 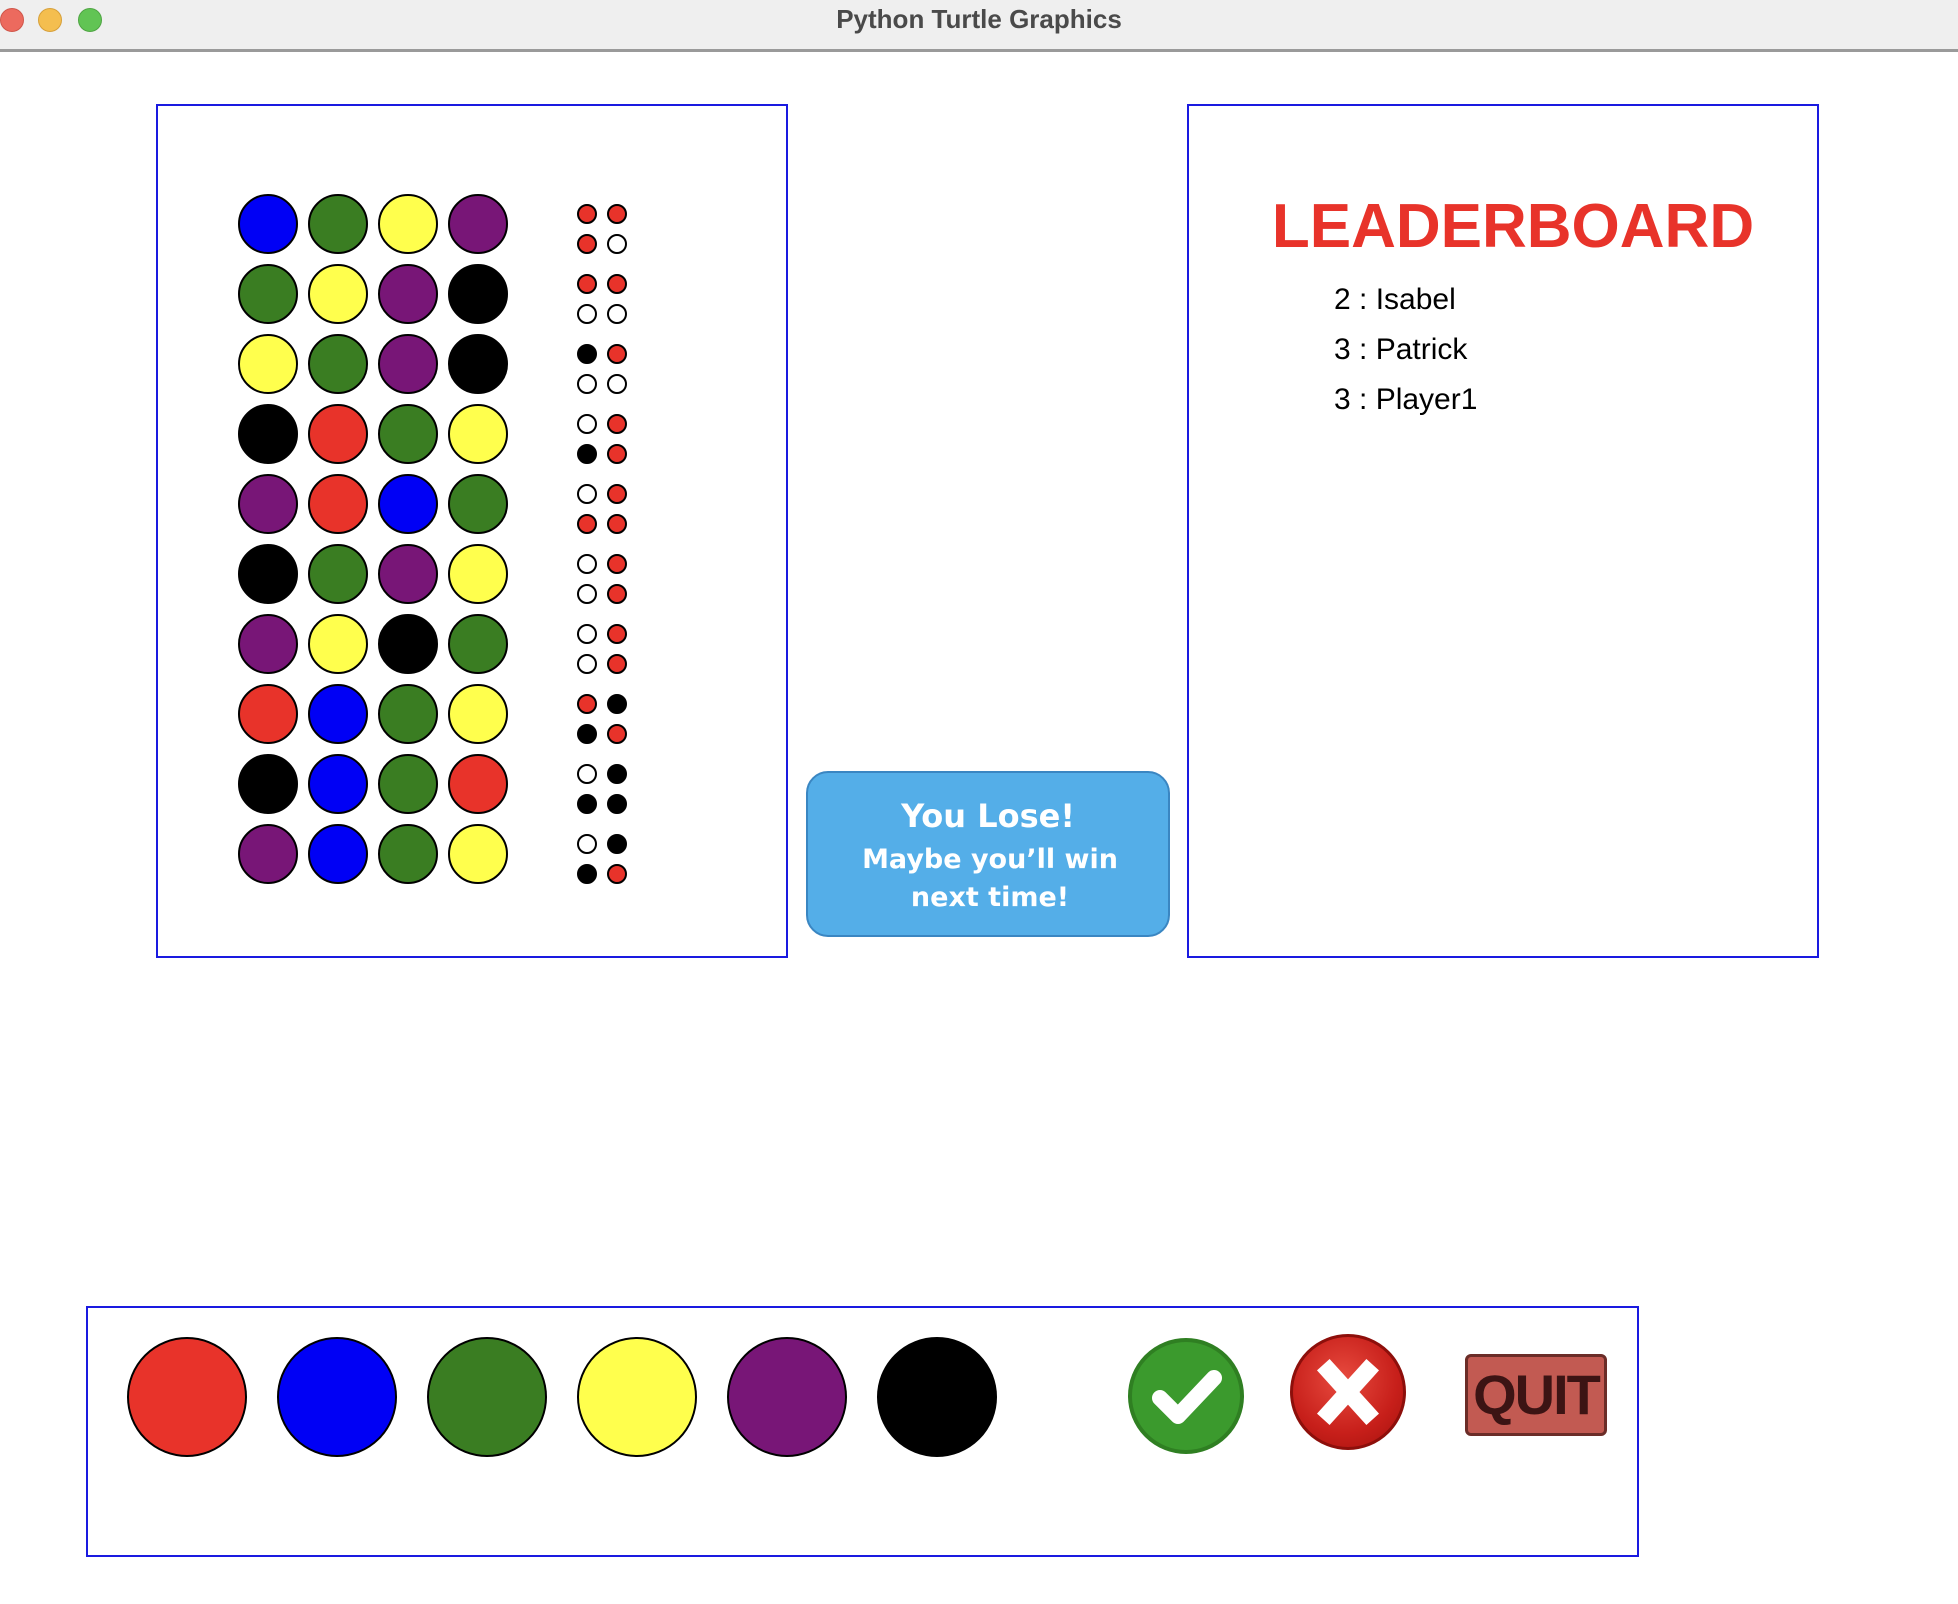 I want to click on result-message: Maybe you’ll win next time!, so click(x=990, y=878).